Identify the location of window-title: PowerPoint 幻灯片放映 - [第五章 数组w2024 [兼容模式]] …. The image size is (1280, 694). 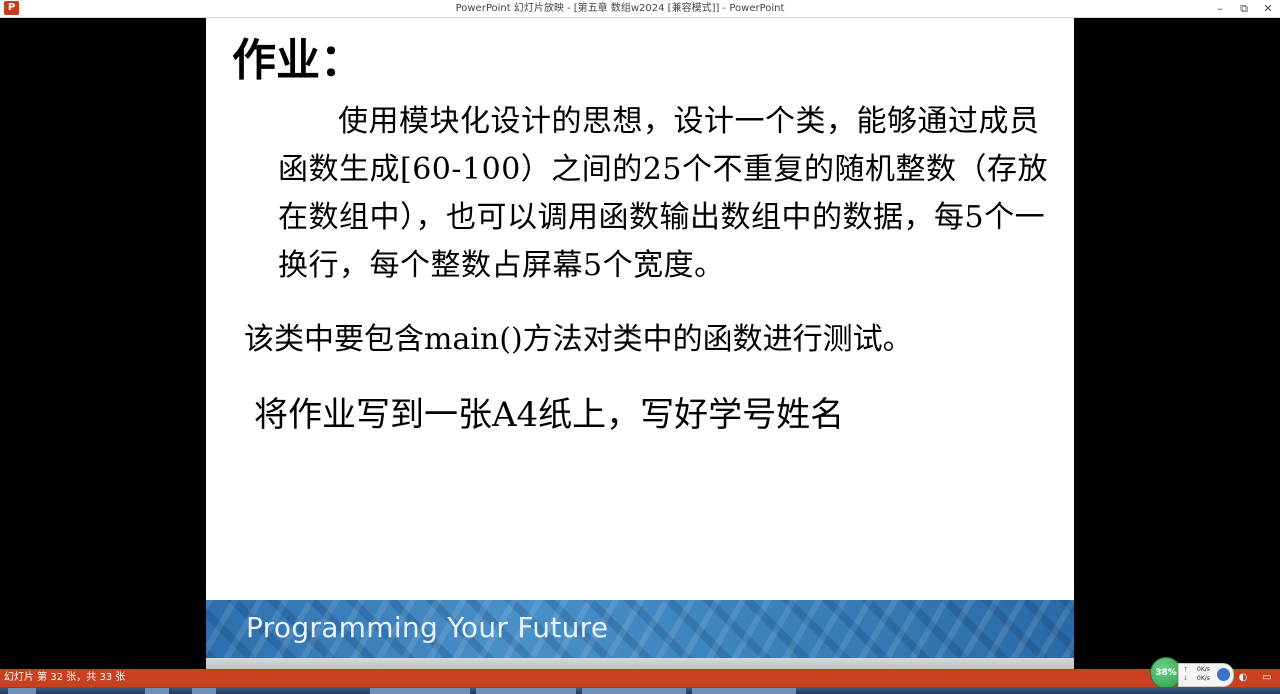
(620, 8).